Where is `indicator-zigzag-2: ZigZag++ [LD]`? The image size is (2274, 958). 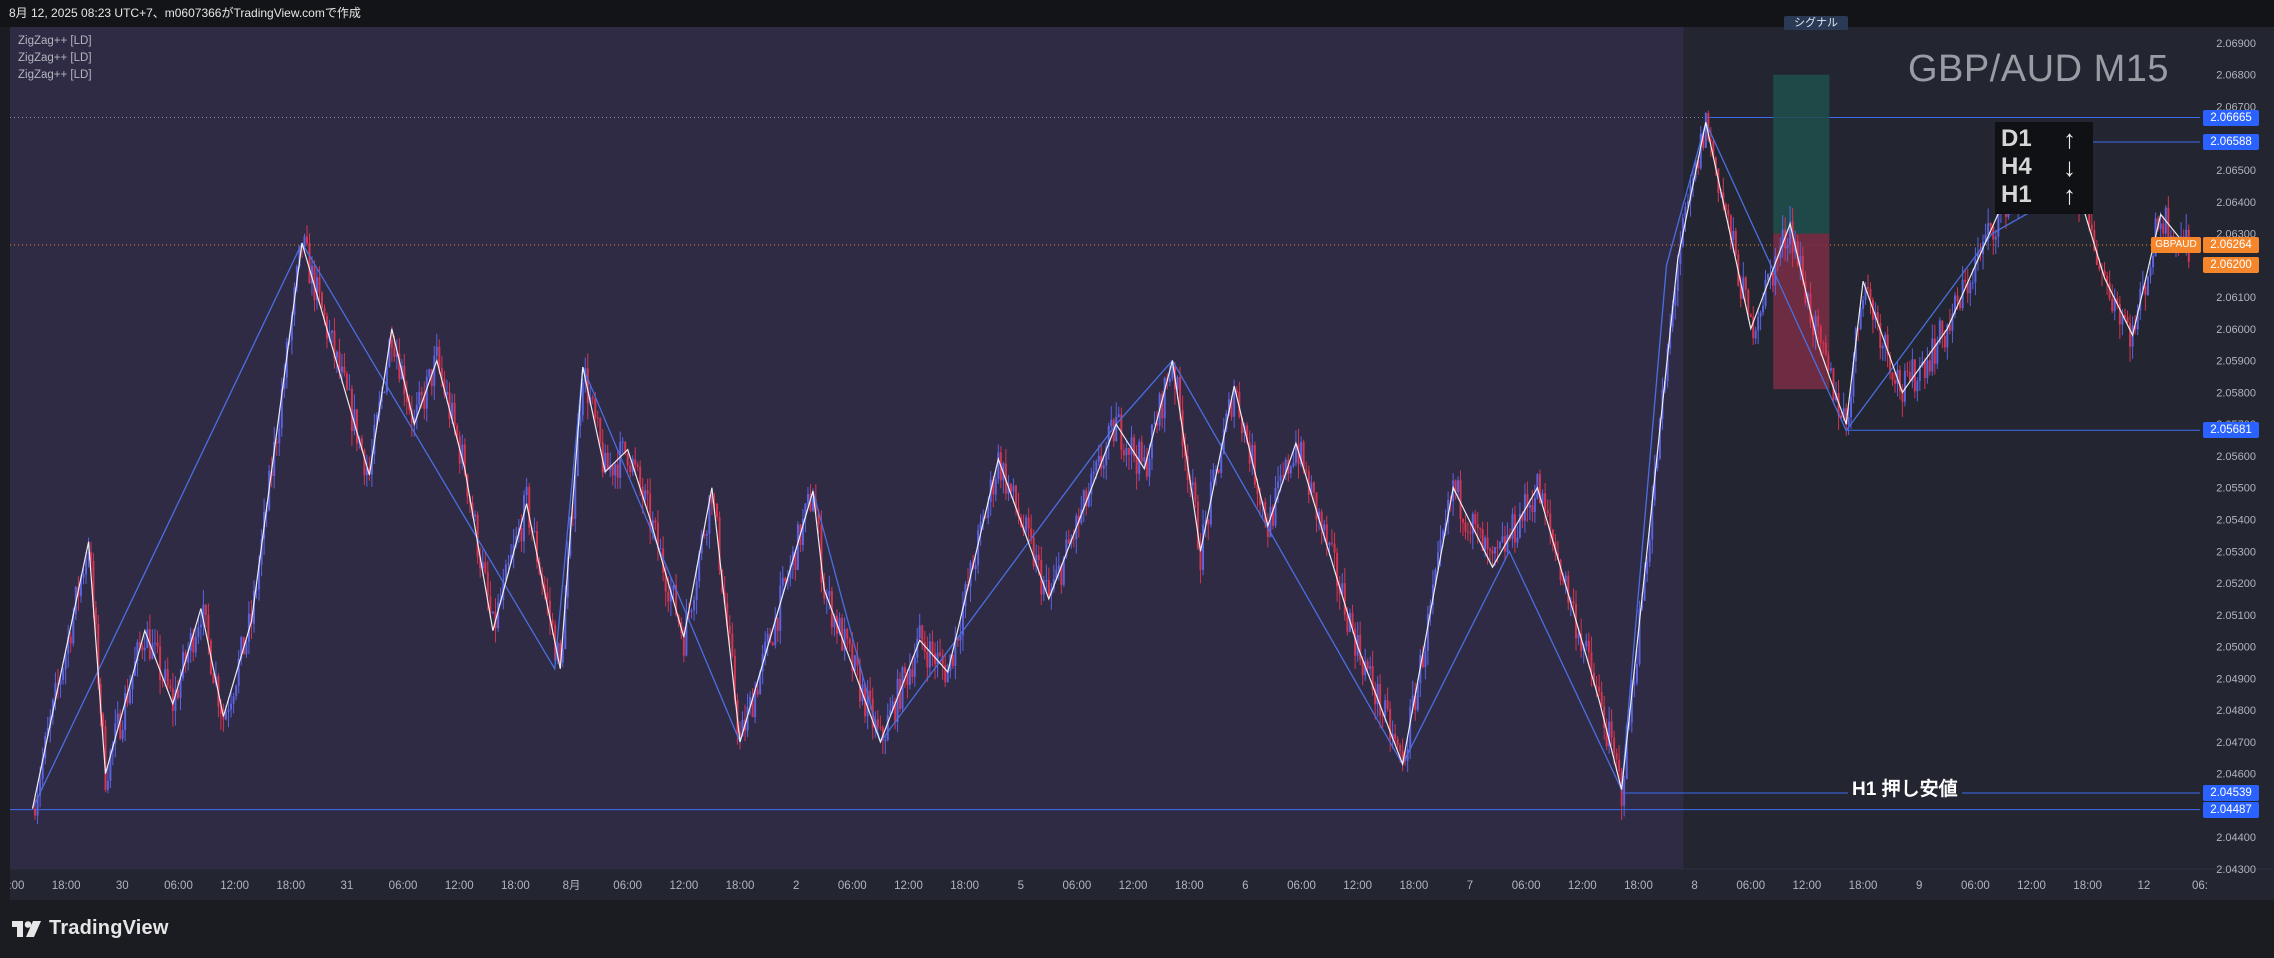 indicator-zigzag-2: ZigZag++ [LD] is located at coordinates (55, 58).